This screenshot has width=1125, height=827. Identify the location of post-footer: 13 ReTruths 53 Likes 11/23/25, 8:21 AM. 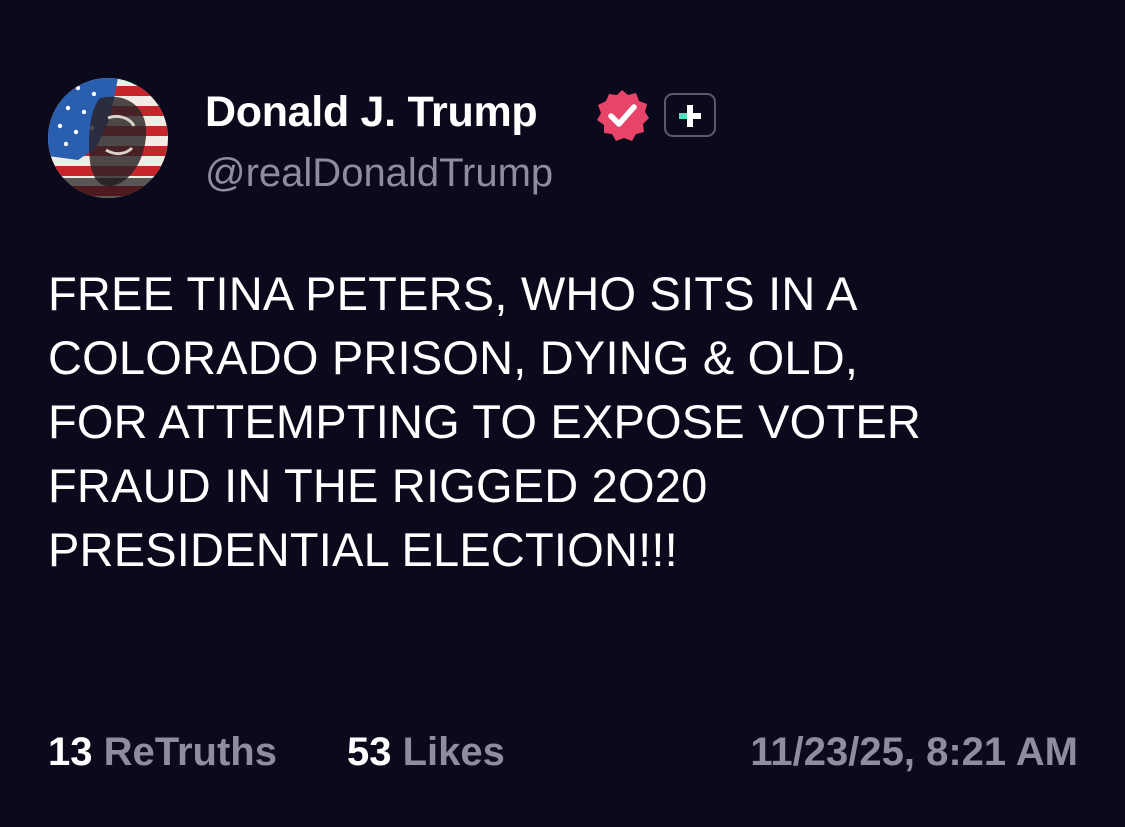
(563, 752).